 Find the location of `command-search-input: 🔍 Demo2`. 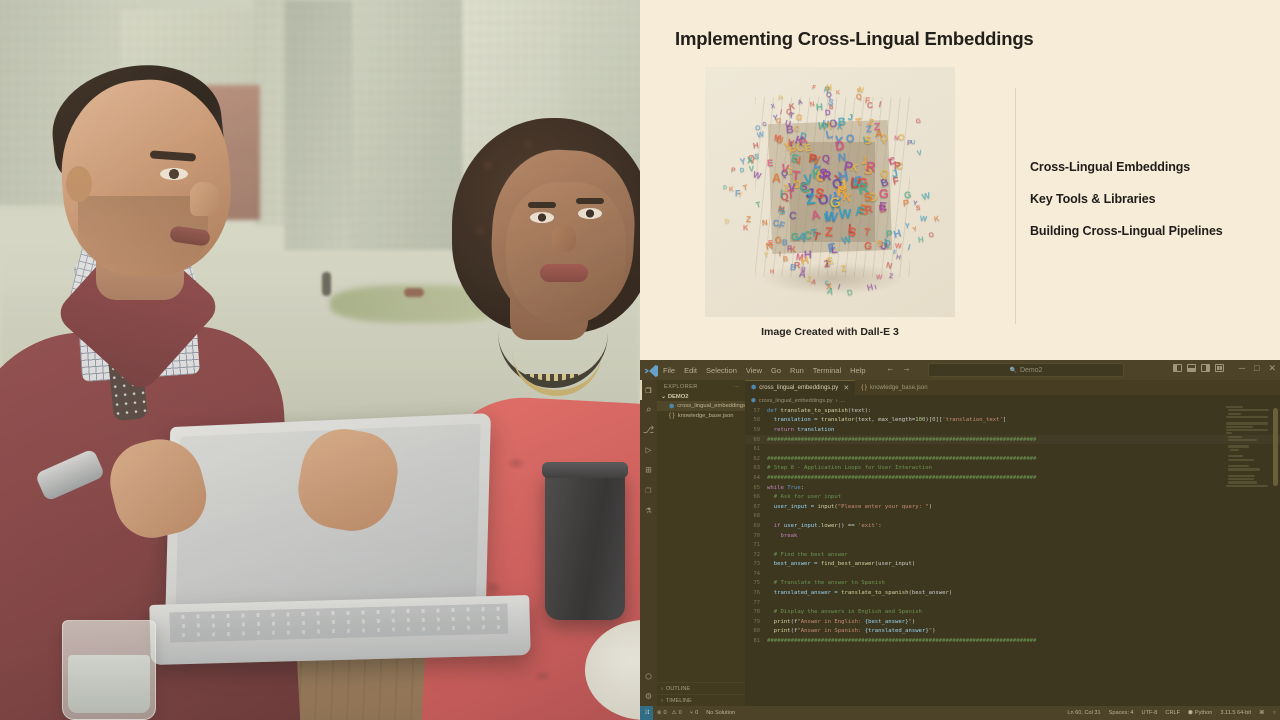

command-search-input: 🔍 Demo2 is located at coordinates (1026, 370).